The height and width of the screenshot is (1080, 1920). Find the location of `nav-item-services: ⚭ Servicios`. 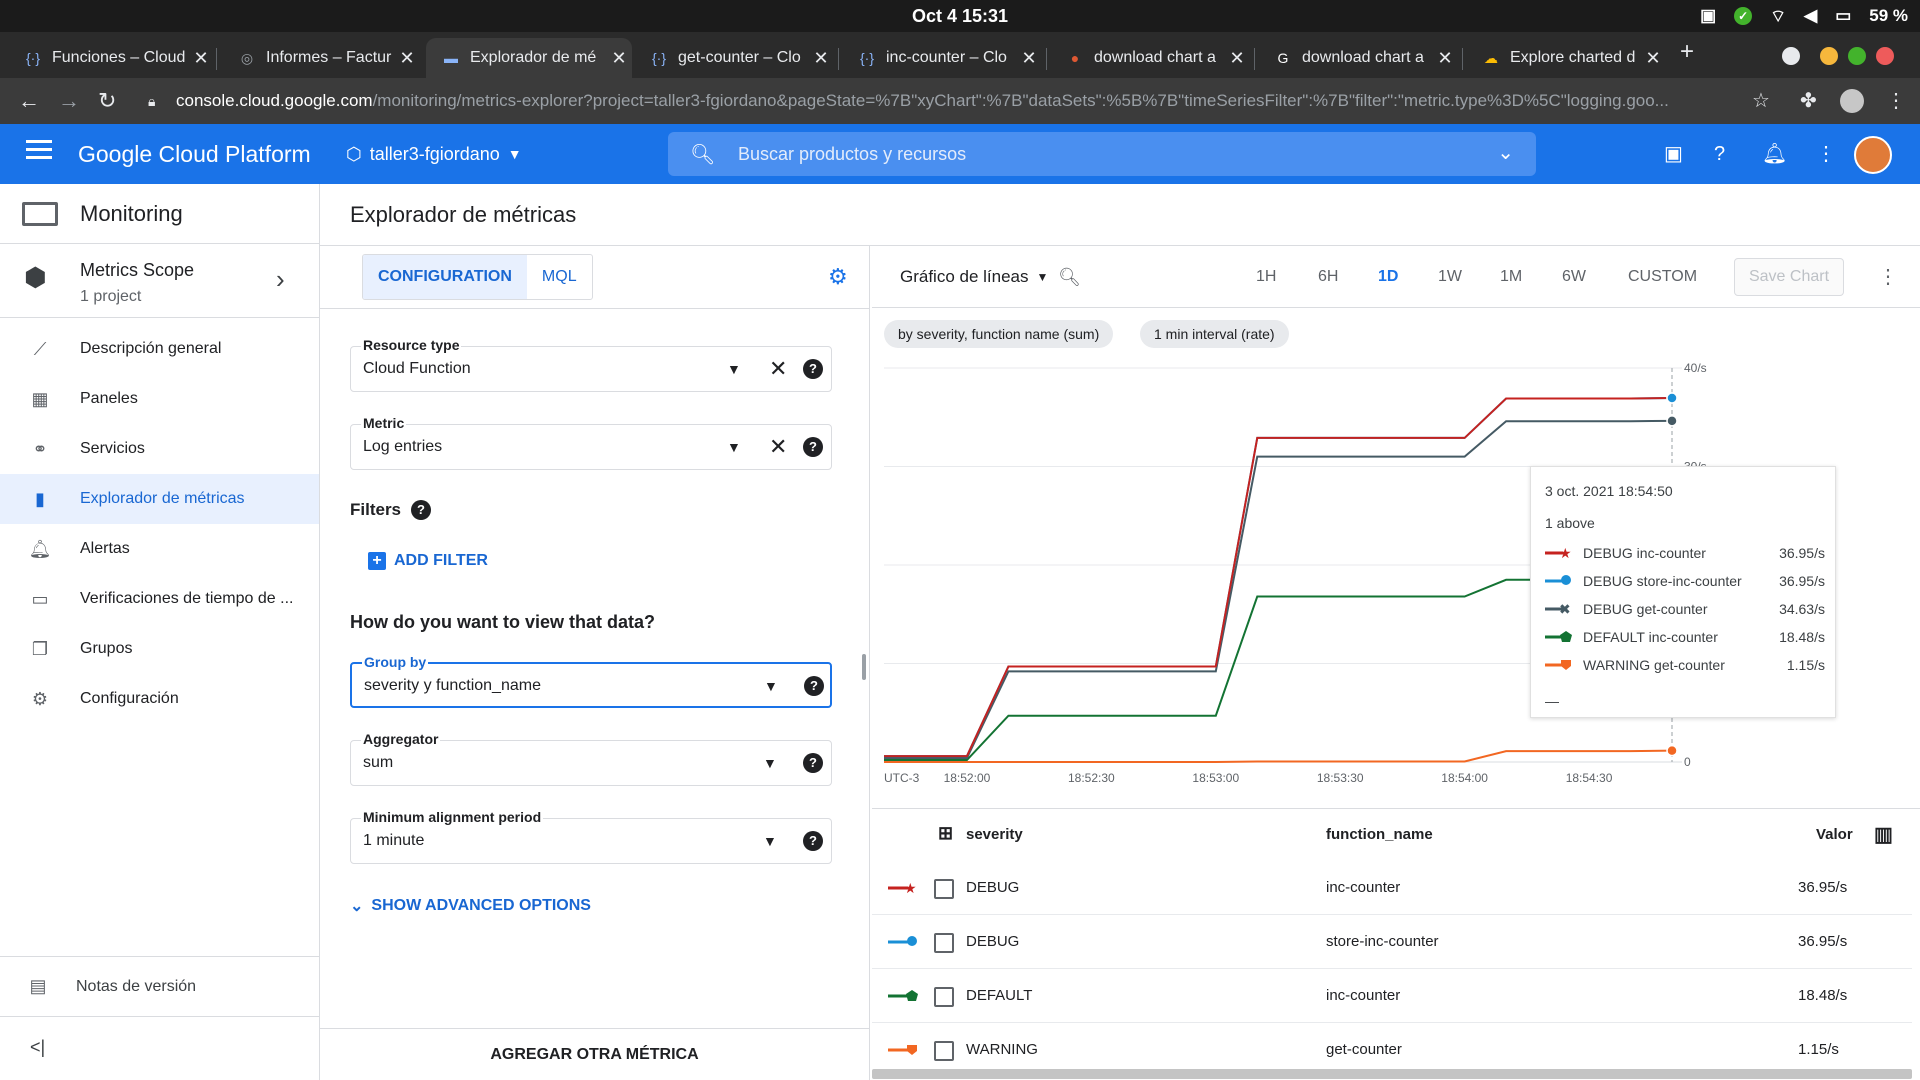

nav-item-services: ⚭ Servicios is located at coordinates (159, 449).